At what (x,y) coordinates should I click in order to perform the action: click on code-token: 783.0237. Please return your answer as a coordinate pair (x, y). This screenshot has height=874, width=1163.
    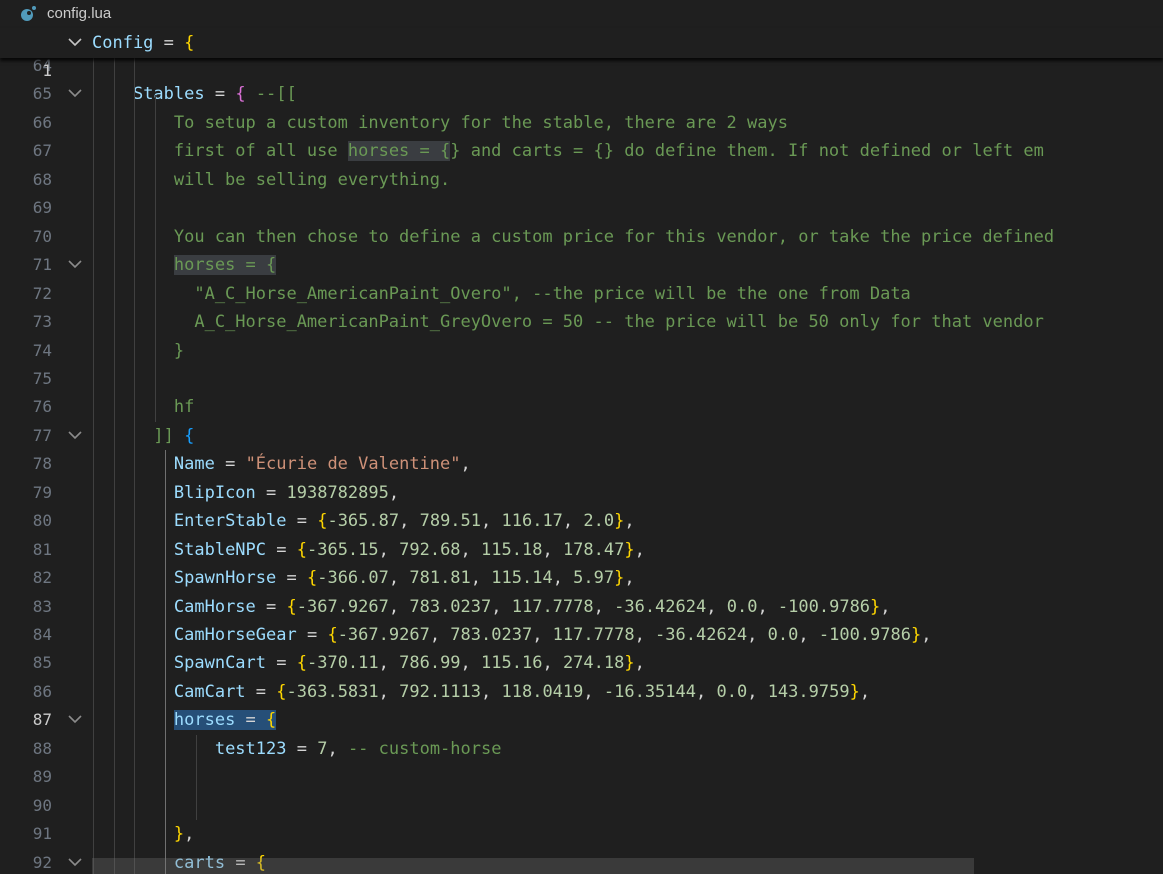
    Looking at the image, I should click on (450, 606).